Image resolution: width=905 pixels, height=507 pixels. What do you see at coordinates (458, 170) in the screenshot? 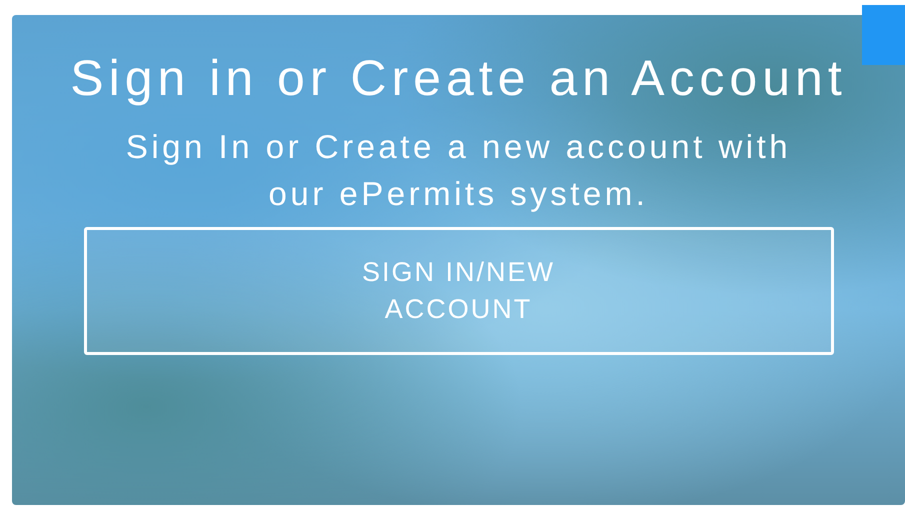
I see `card-description: Sign In or Create a new account with our ePermits system.` at bounding box center [458, 170].